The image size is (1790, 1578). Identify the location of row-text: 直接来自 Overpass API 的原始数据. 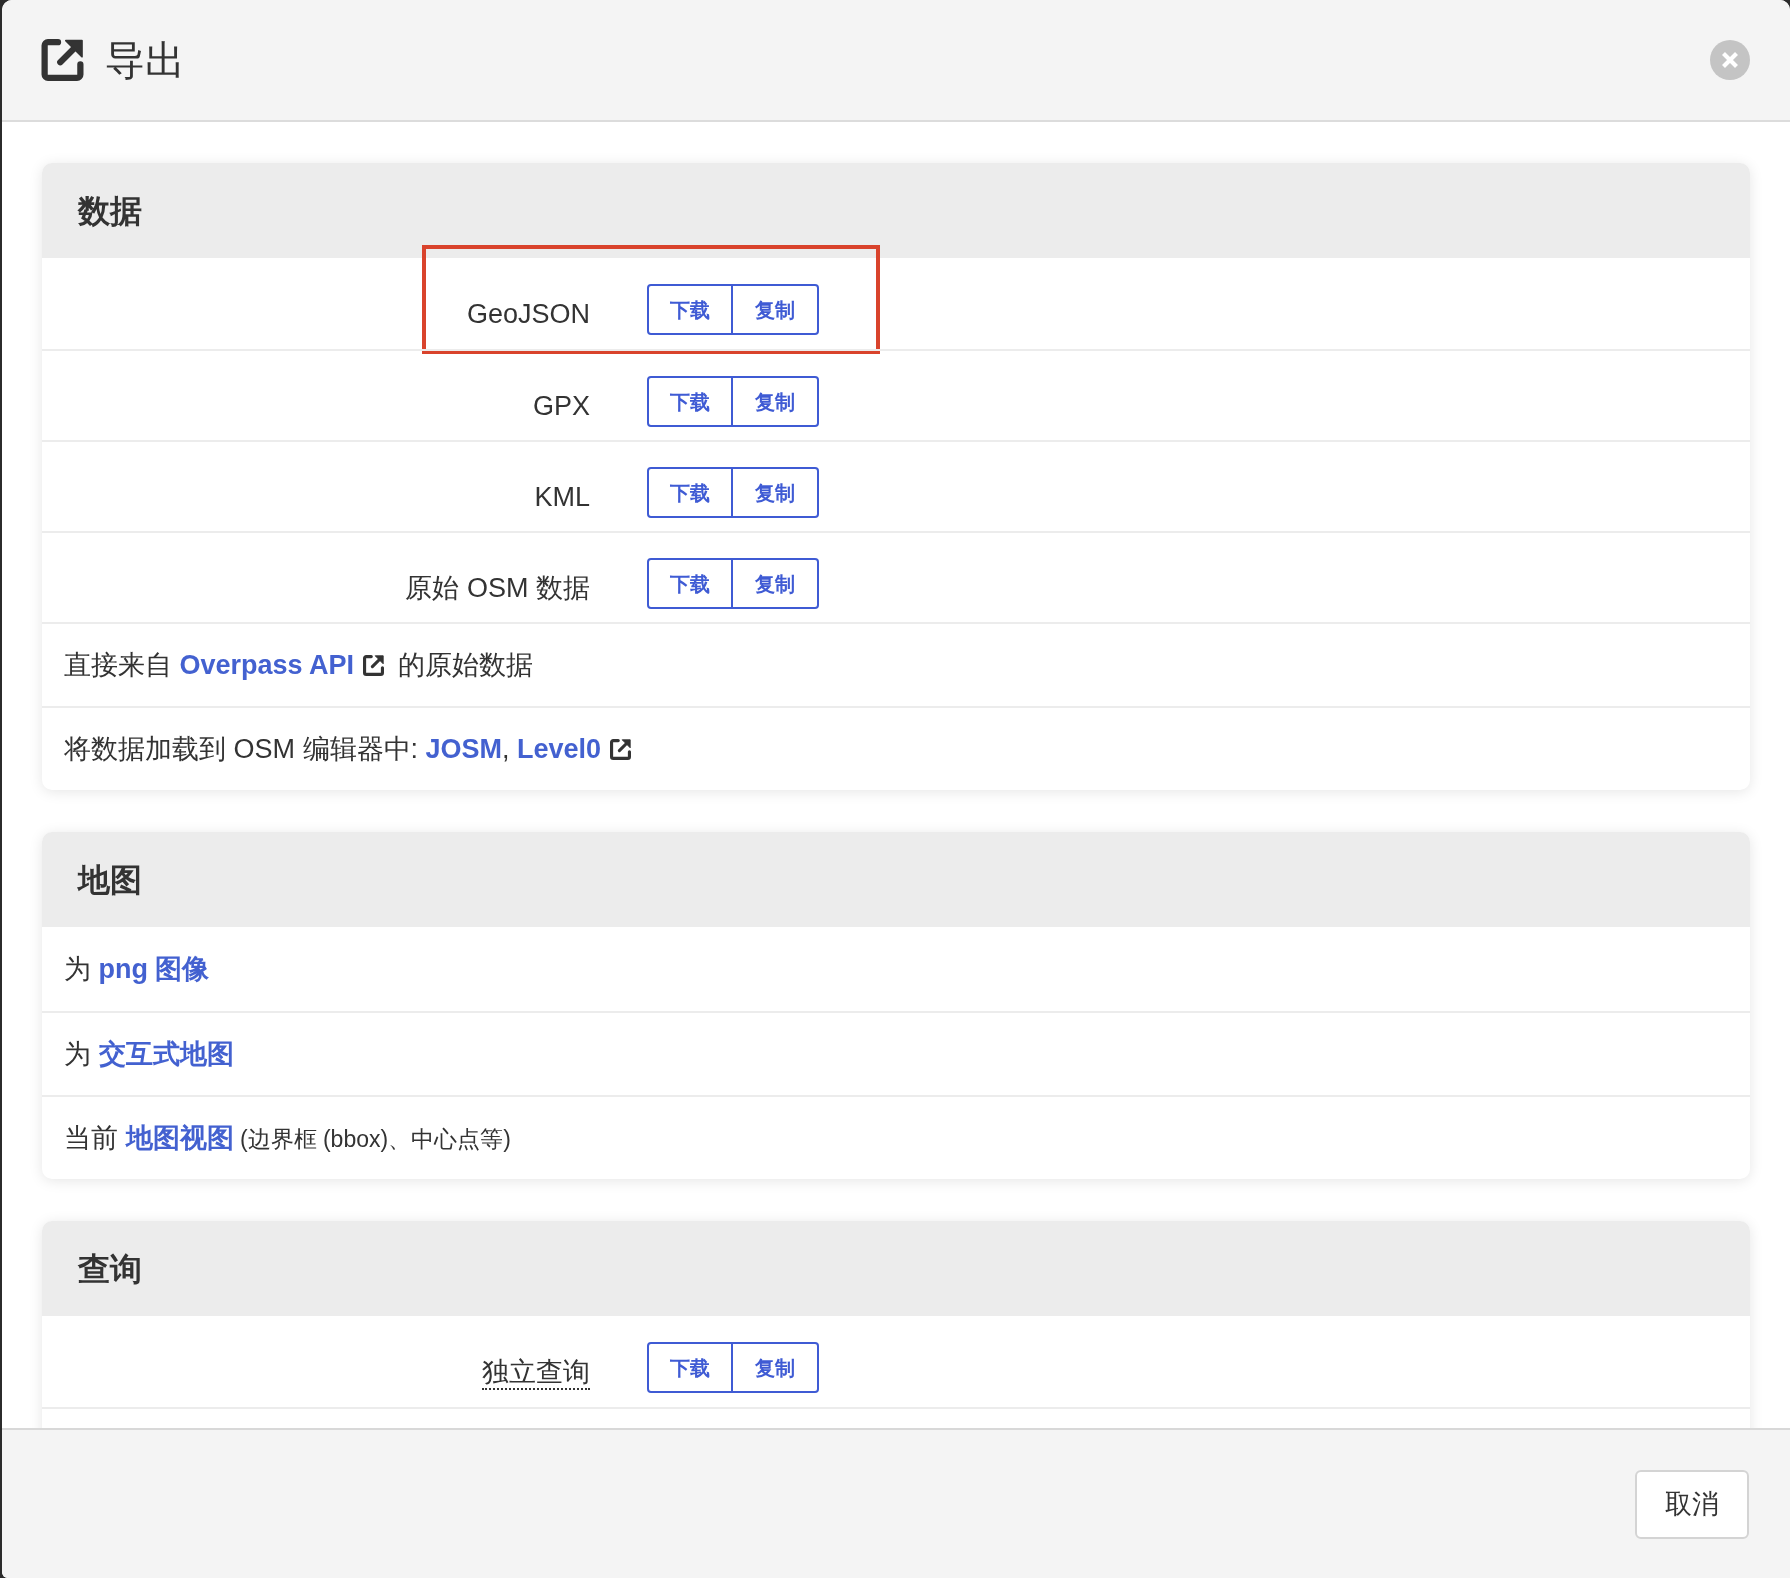
(298, 665).